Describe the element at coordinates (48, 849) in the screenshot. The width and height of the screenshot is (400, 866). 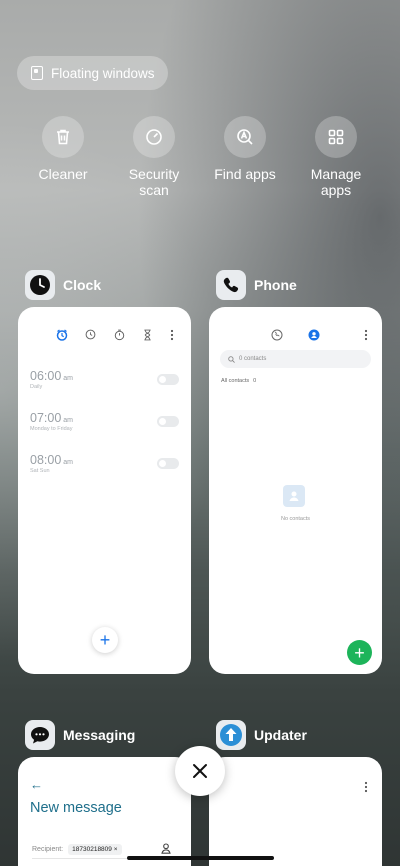
I see `recipient-label: Recipient:` at that location.